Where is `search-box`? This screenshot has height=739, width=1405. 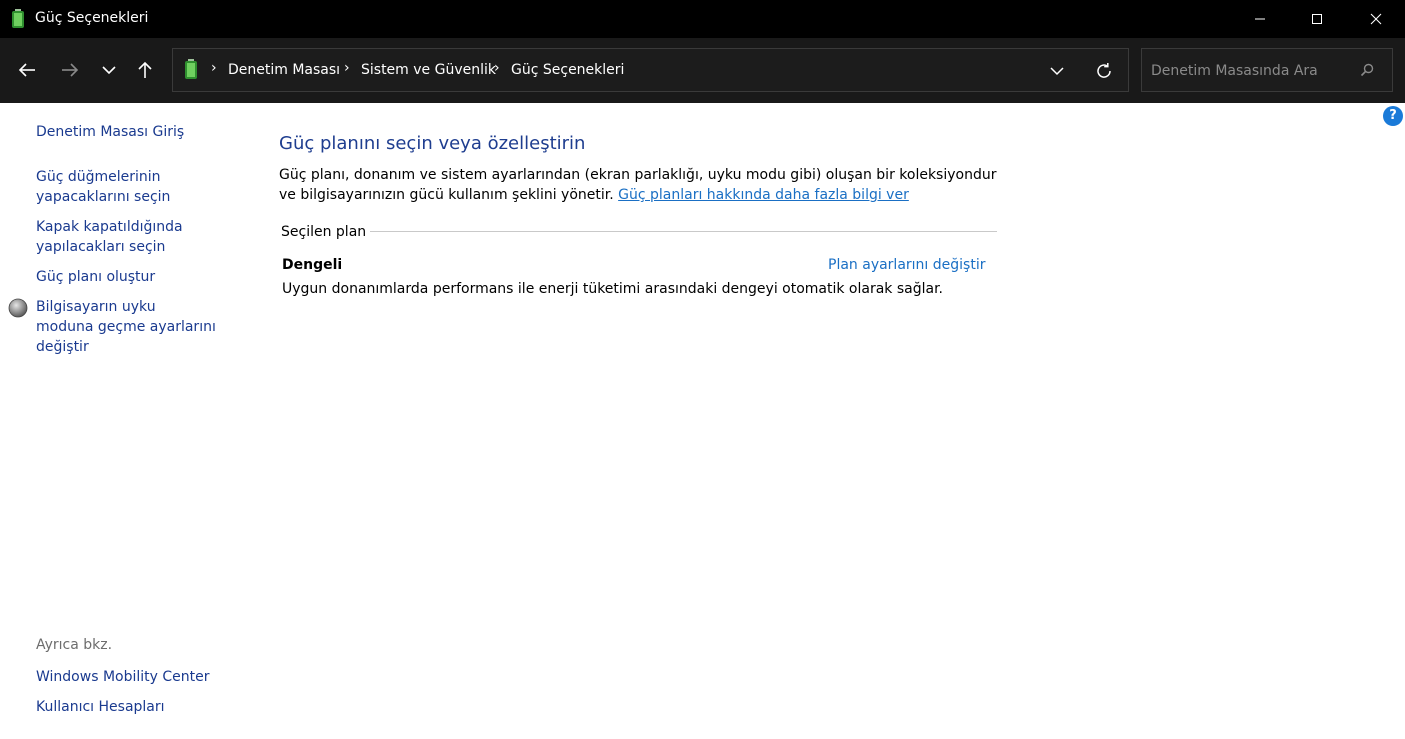
search-box is located at coordinates (1267, 70).